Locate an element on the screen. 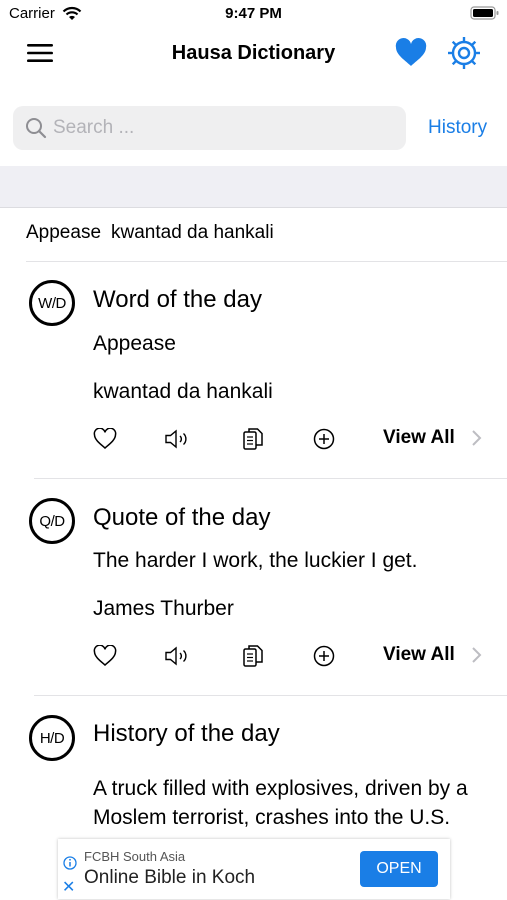 The height and width of the screenshot is (900, 507). recent-word: Appease is located at coordinates (64, 232).